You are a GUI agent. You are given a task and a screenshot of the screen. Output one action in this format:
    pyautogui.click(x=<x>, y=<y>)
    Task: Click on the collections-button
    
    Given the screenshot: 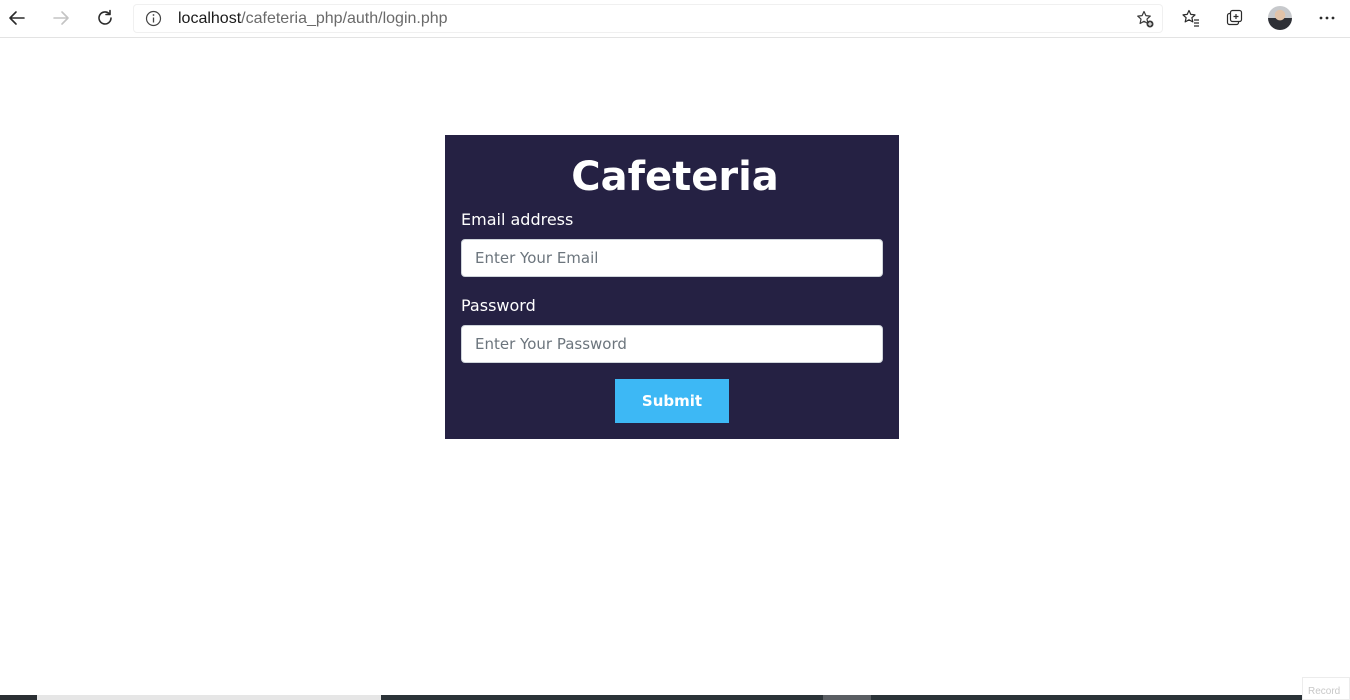 What is the action you would take?
    pyautogui.click(x=1235, y=18)
    